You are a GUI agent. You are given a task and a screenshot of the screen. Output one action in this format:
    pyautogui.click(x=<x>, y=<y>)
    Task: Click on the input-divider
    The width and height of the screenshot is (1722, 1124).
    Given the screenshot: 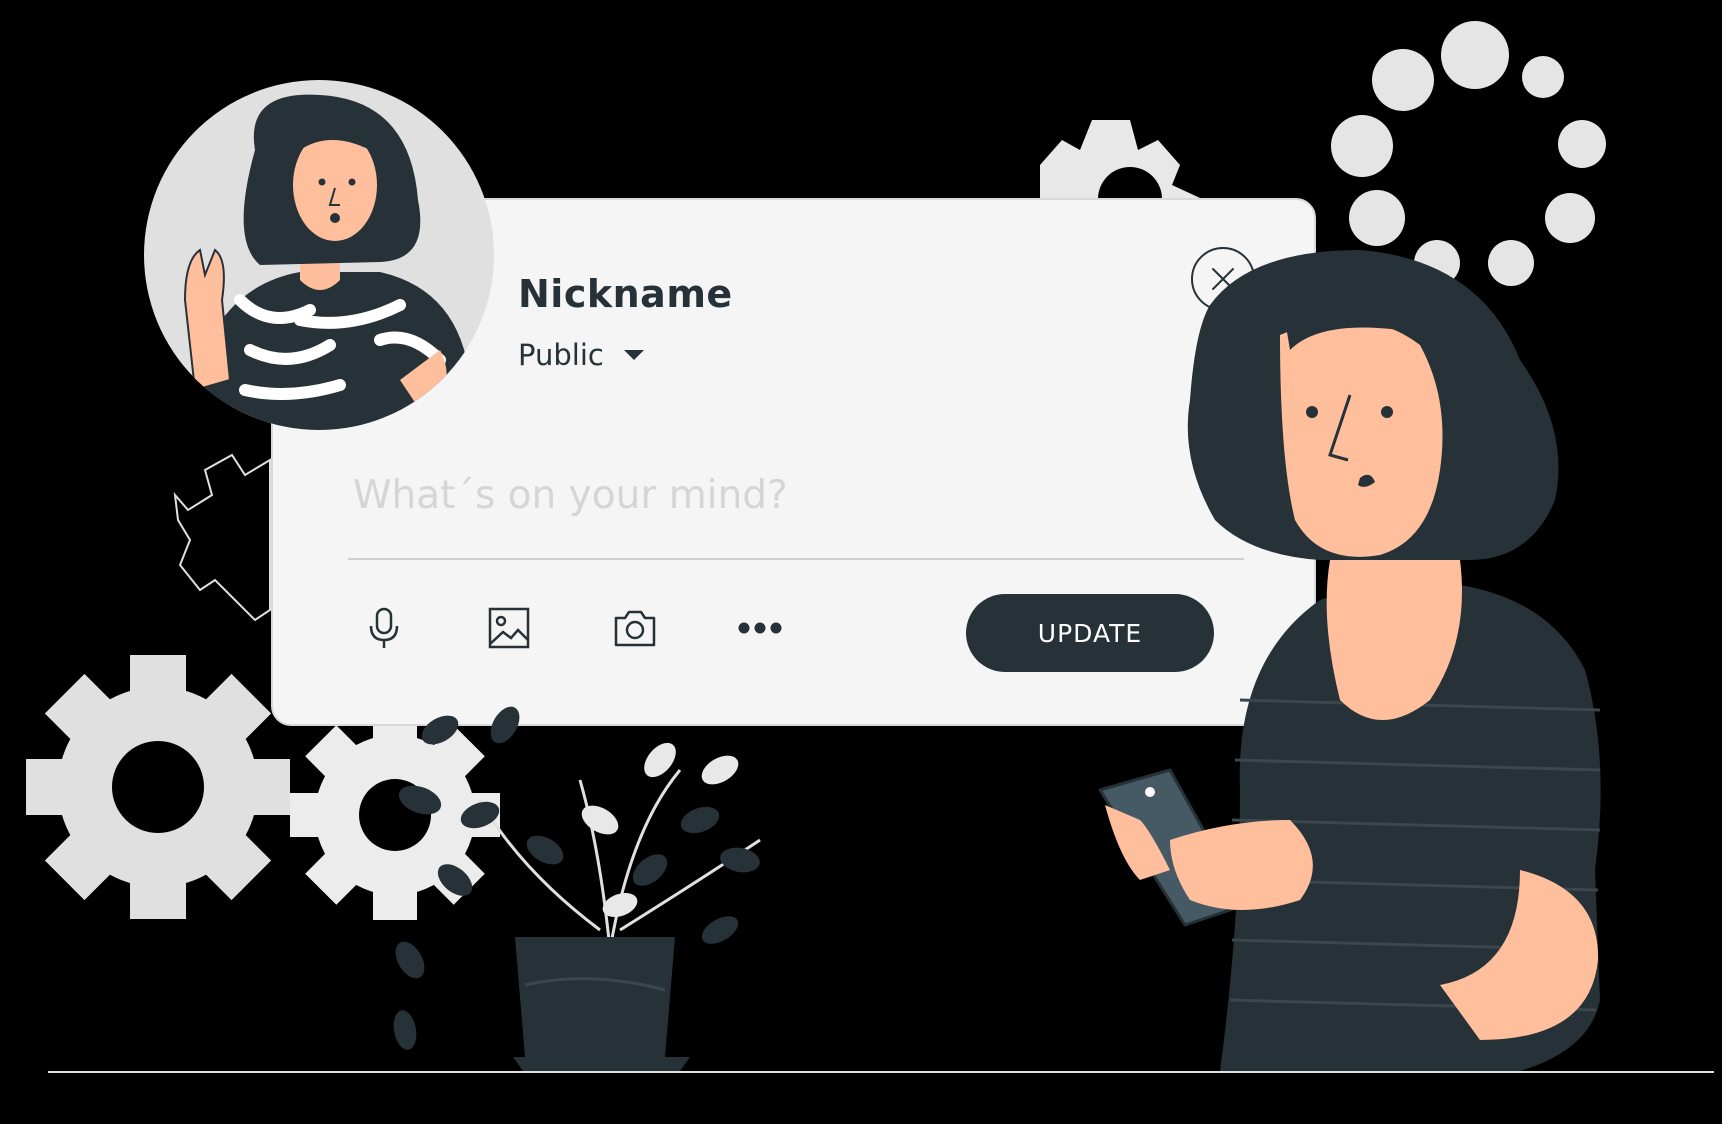 What is the action you would take?
    pyautogui.click(x=796, y=559)
    